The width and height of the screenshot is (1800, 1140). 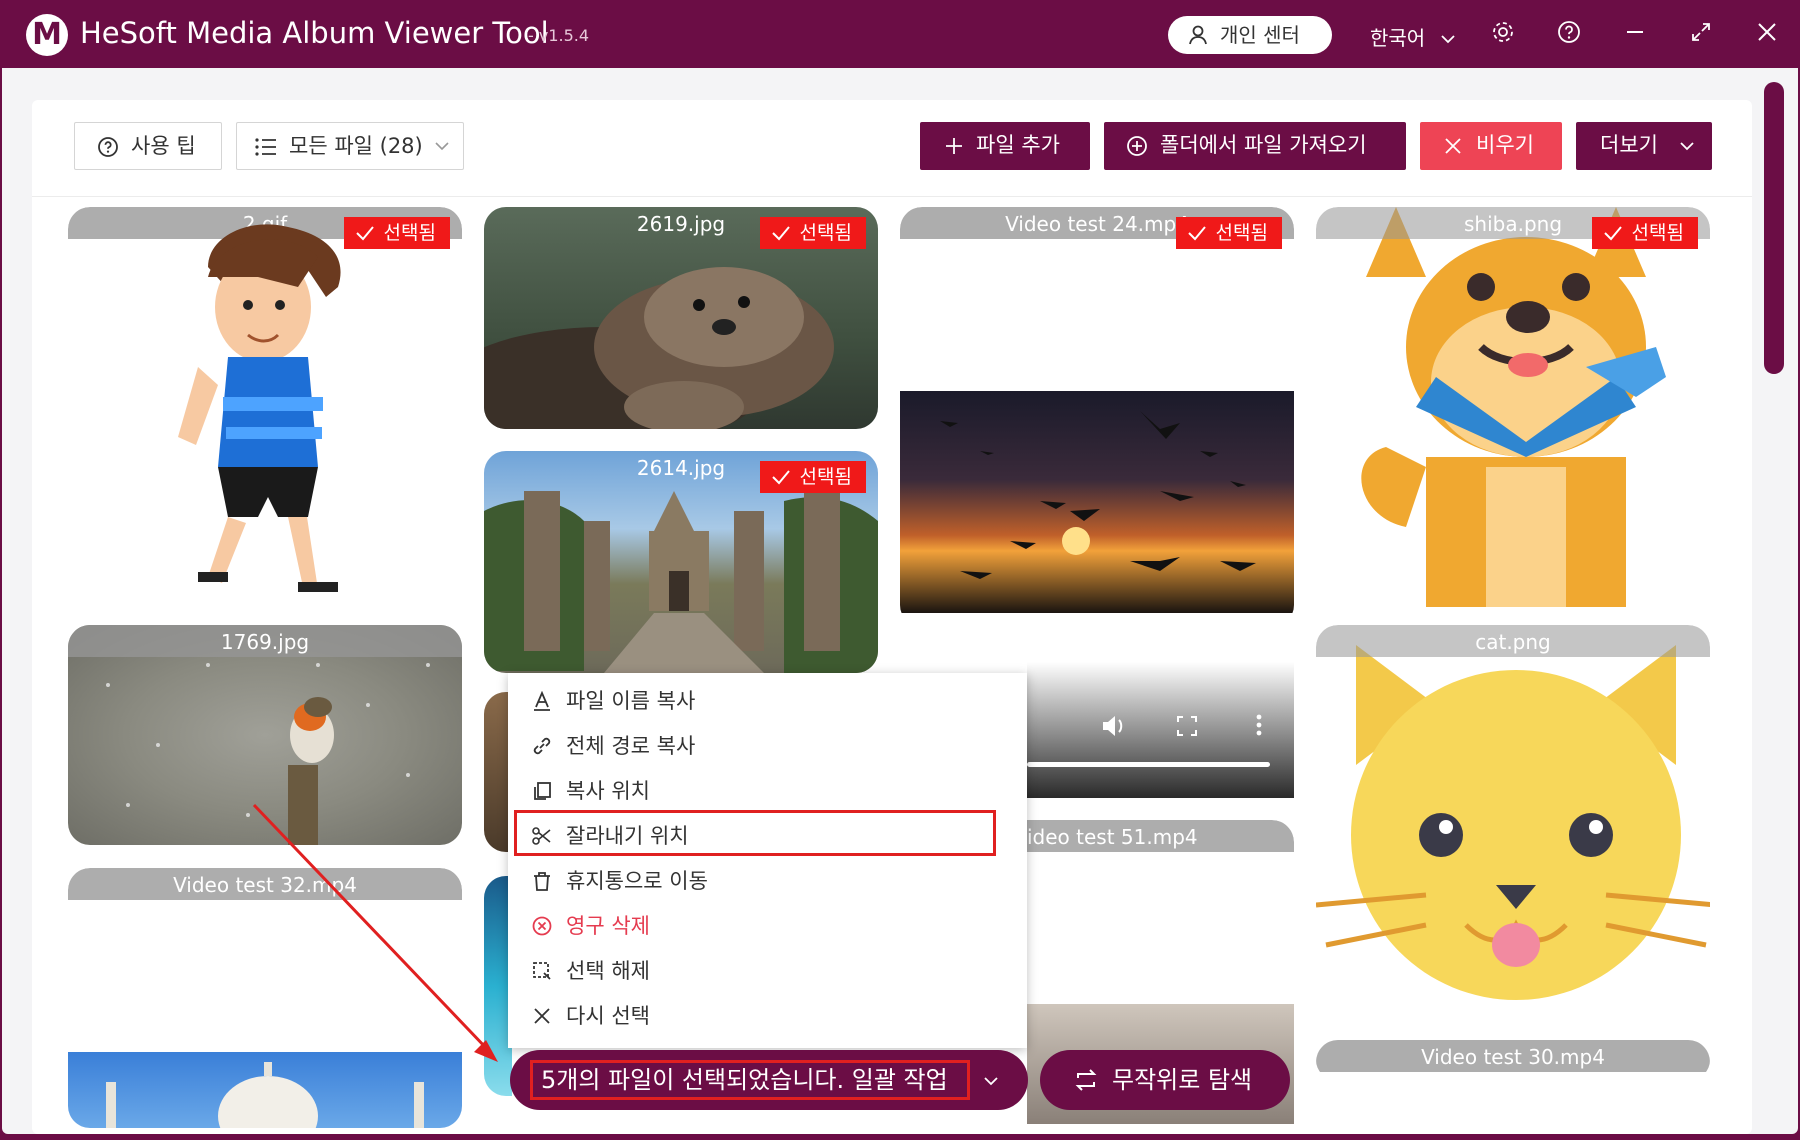 I want to click on gallery-card: cat.png, so click(x=1513, y=835).